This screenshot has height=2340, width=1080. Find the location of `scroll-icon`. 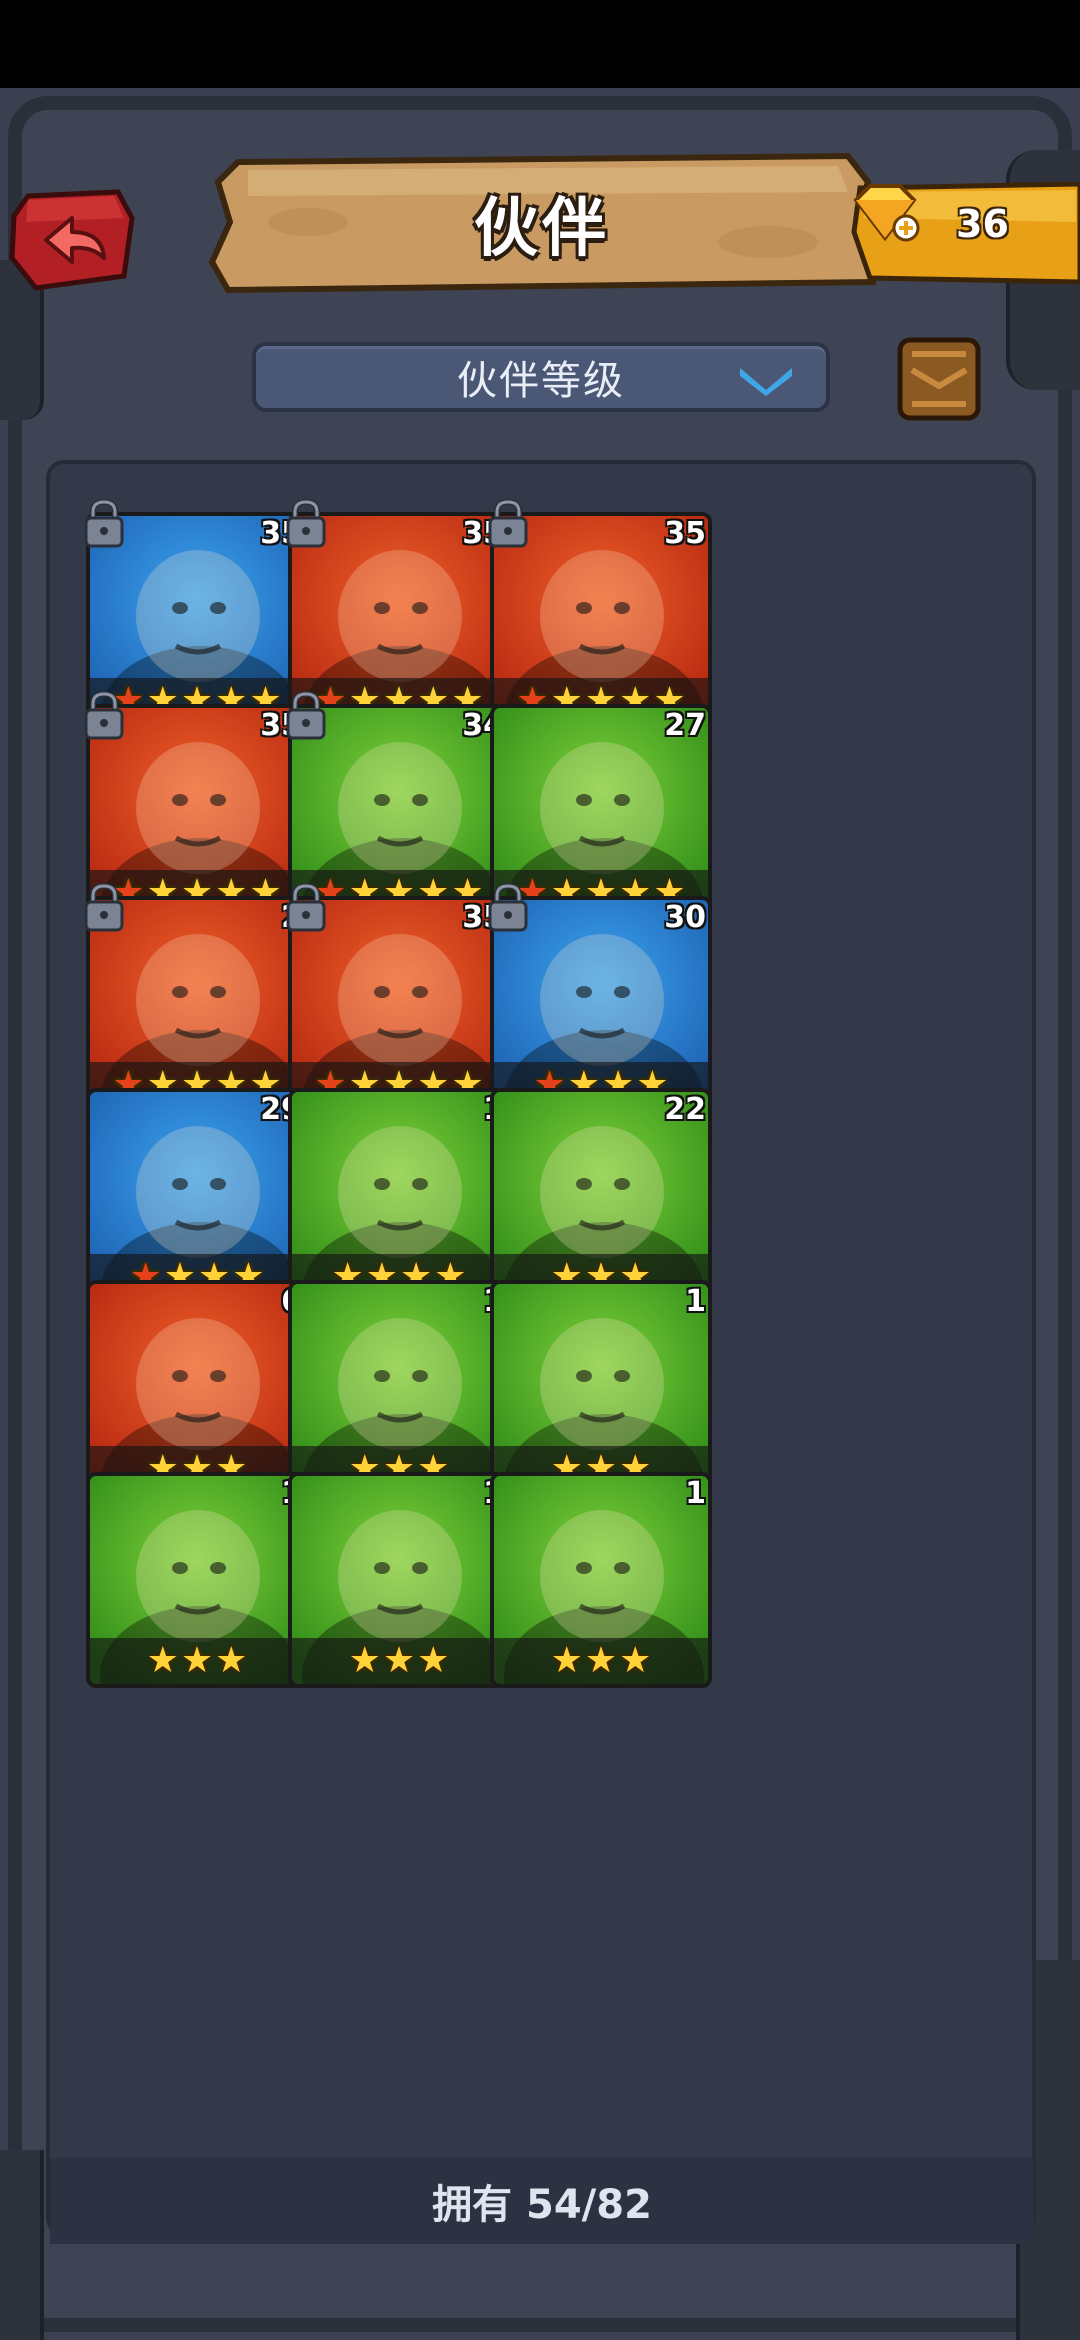

scroll-icon is located at coordinates (939, 379).